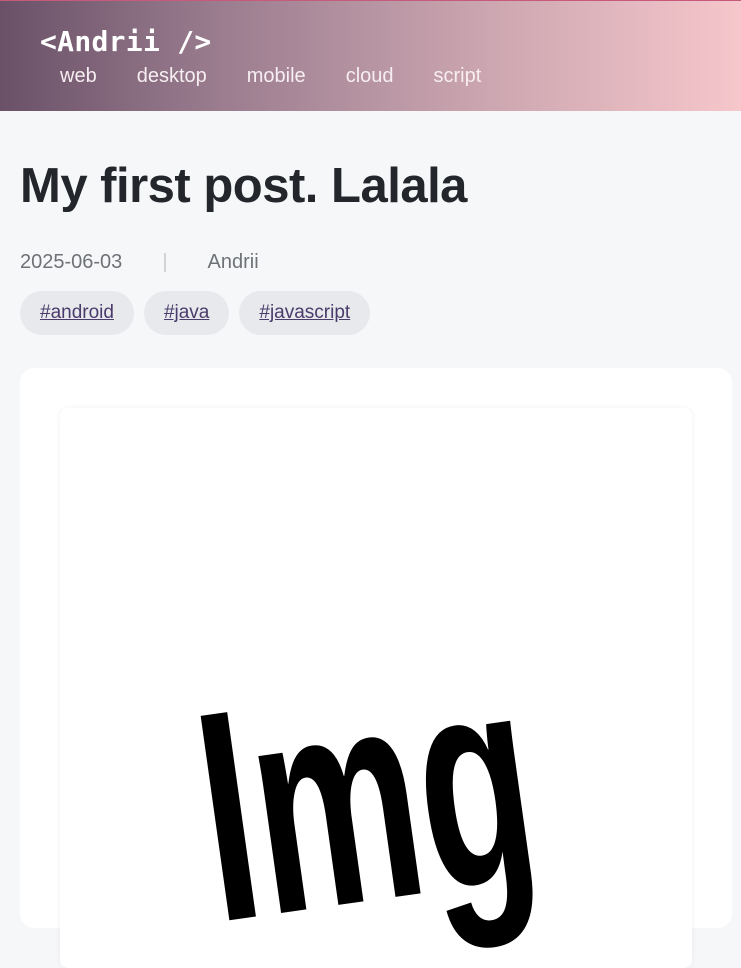  I want to click on nav-link-mobile: mobile, so click(276, 76).